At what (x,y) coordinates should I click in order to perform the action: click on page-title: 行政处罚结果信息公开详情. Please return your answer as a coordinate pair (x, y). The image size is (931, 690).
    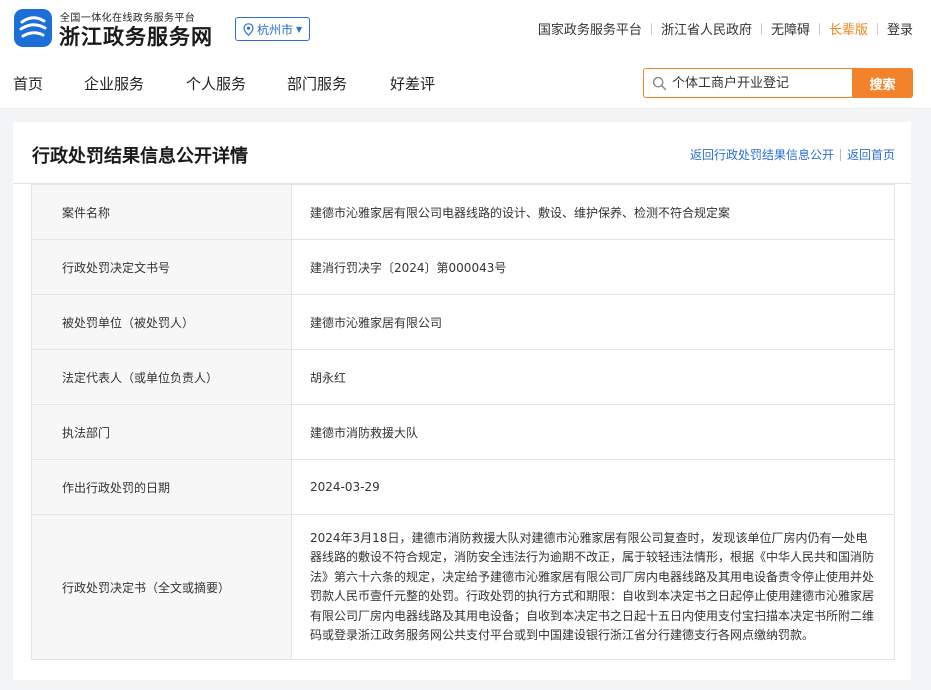
    Looking at the image, I should click on (140, 156).